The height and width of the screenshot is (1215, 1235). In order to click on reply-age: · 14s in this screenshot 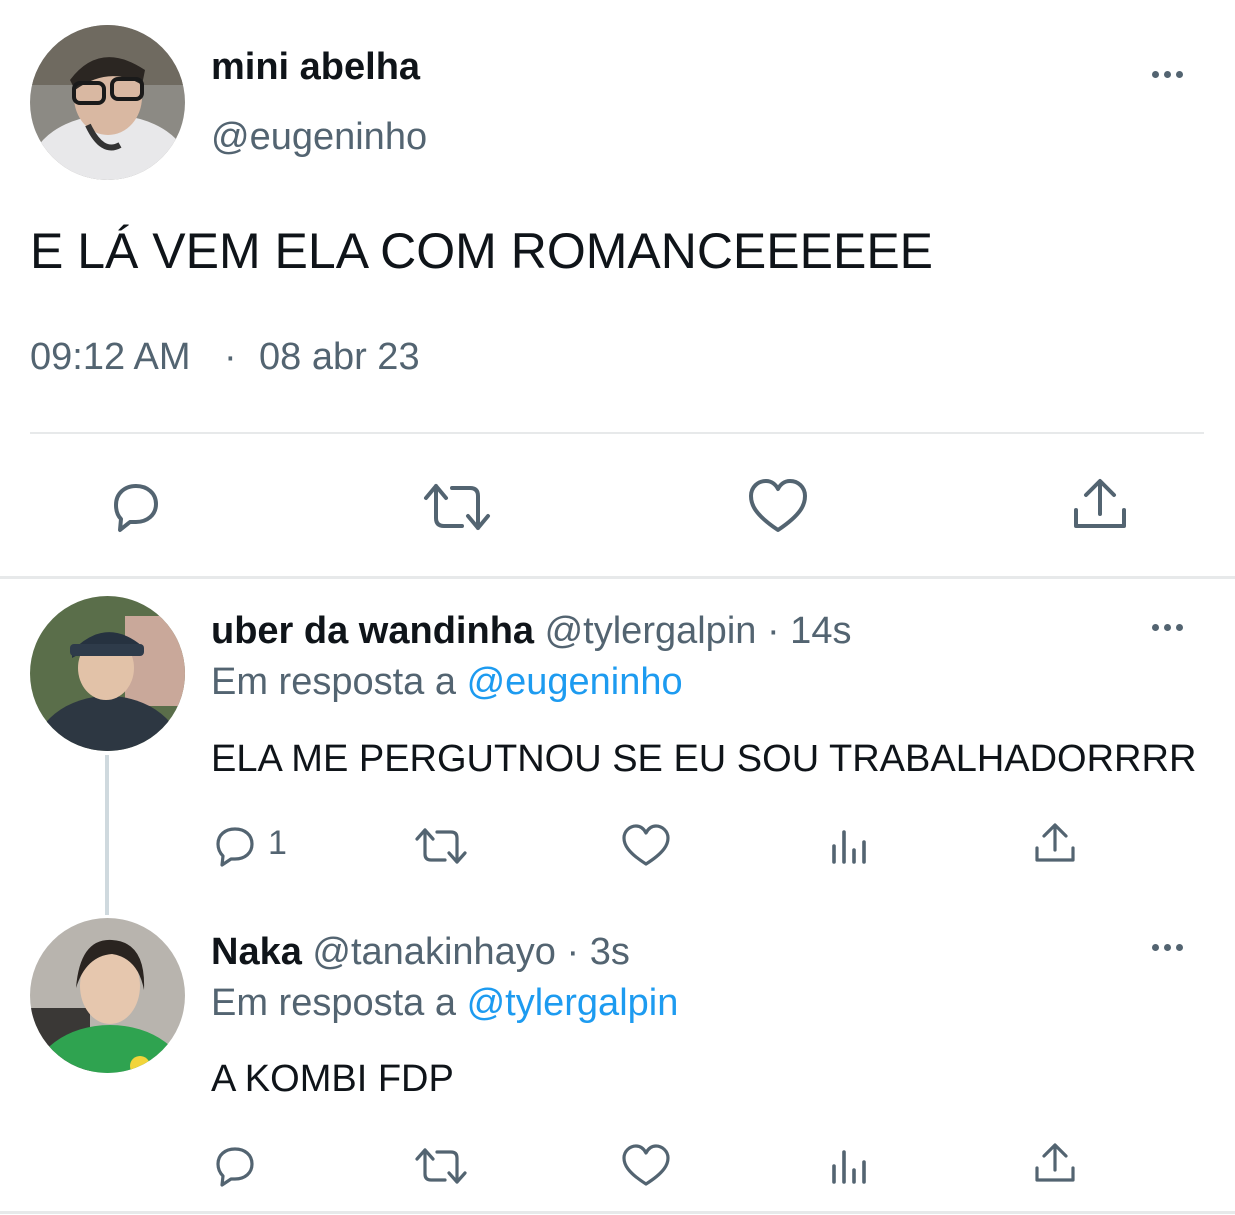, I will do `click(809, 631)`.